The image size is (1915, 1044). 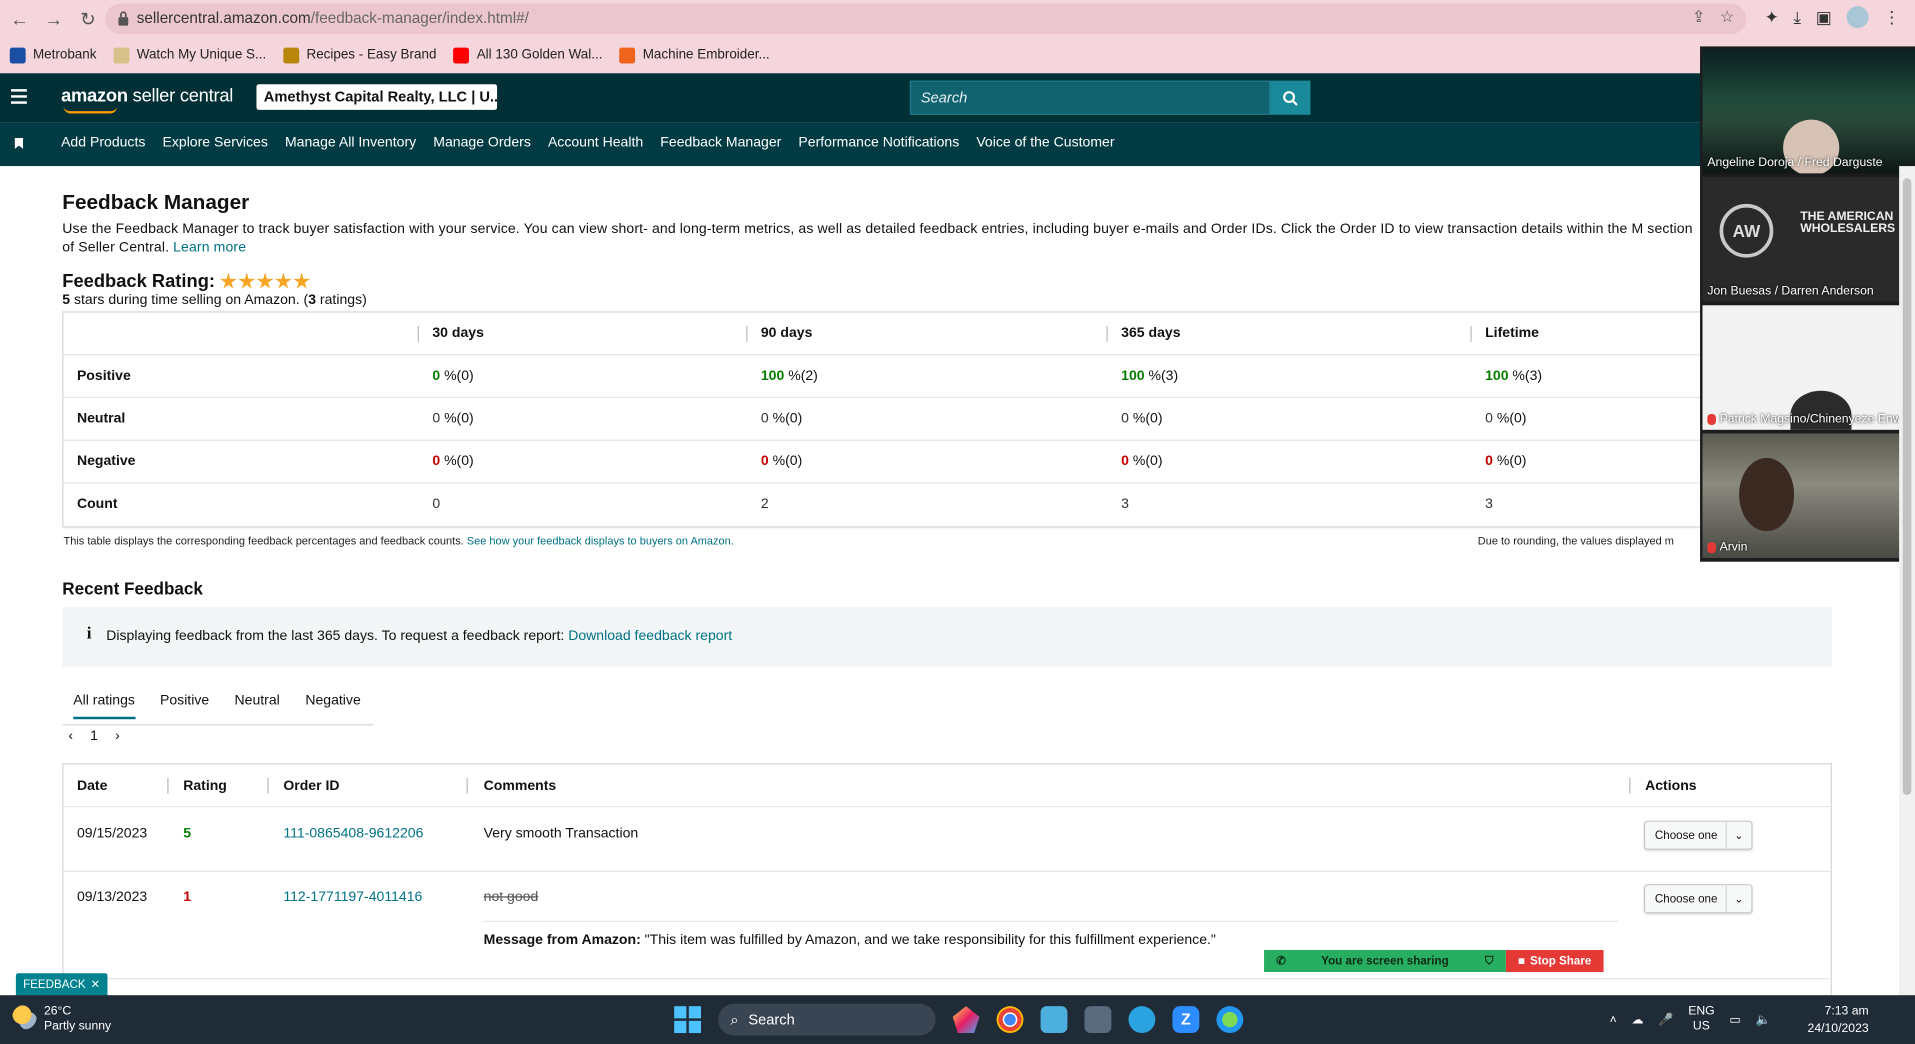 I want to click on calculator-icon, so click(x=1098, y=1020).